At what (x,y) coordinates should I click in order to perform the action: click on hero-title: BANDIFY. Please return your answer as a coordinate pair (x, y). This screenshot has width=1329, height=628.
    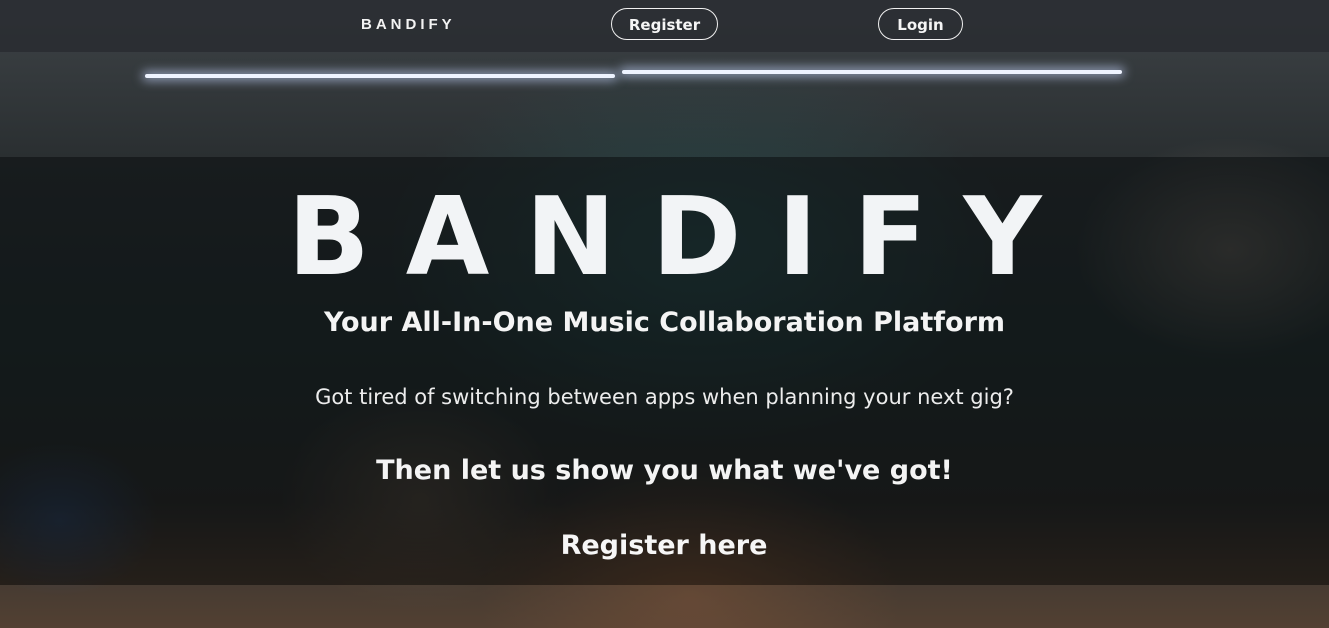
    Looking at the image, I should click on (682, 237).